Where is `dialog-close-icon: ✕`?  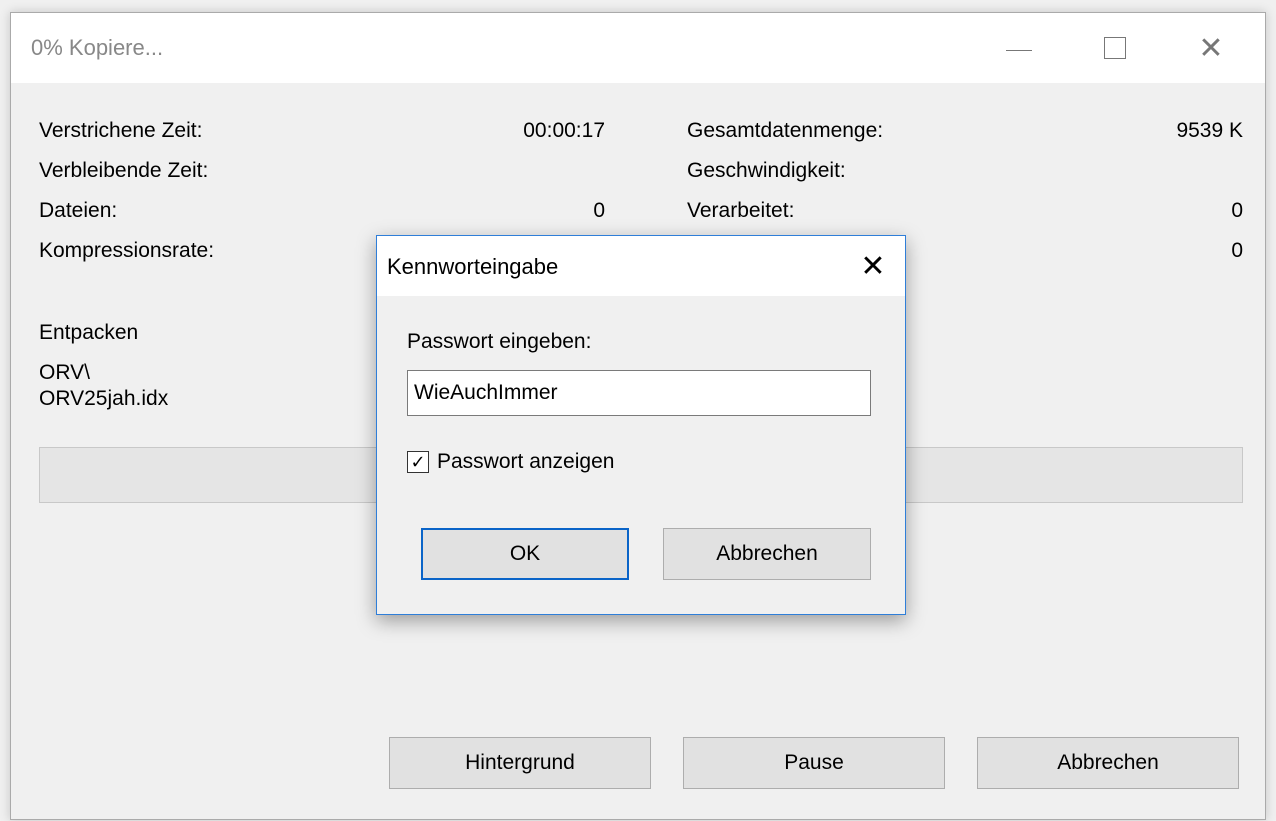
dialog-close-icon: ✕ is located at coordinates (873, 266).